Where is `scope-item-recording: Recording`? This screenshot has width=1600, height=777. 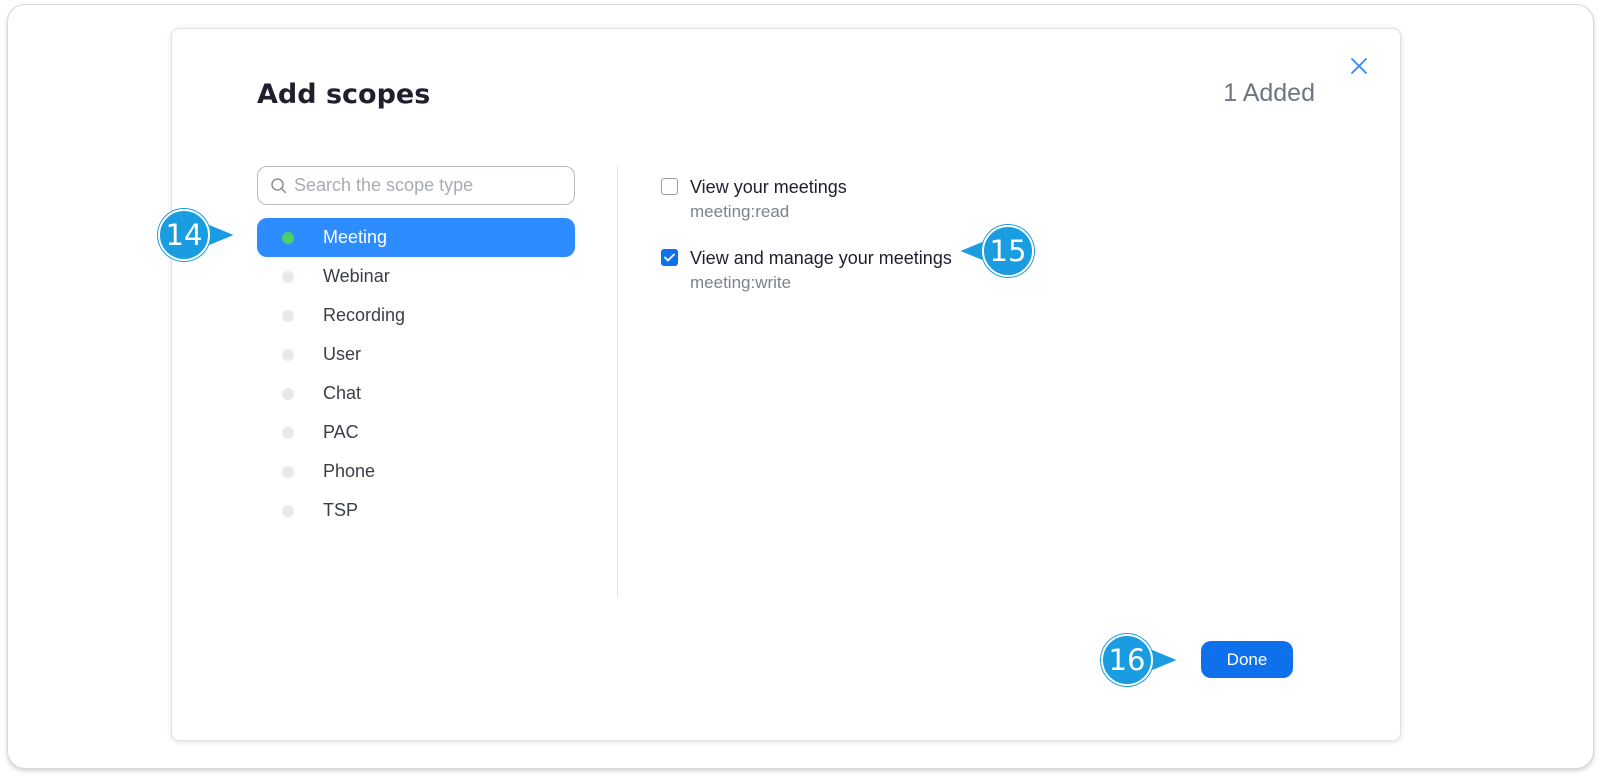 scope-item-recording: Recording is located at coordinates (416, 315).